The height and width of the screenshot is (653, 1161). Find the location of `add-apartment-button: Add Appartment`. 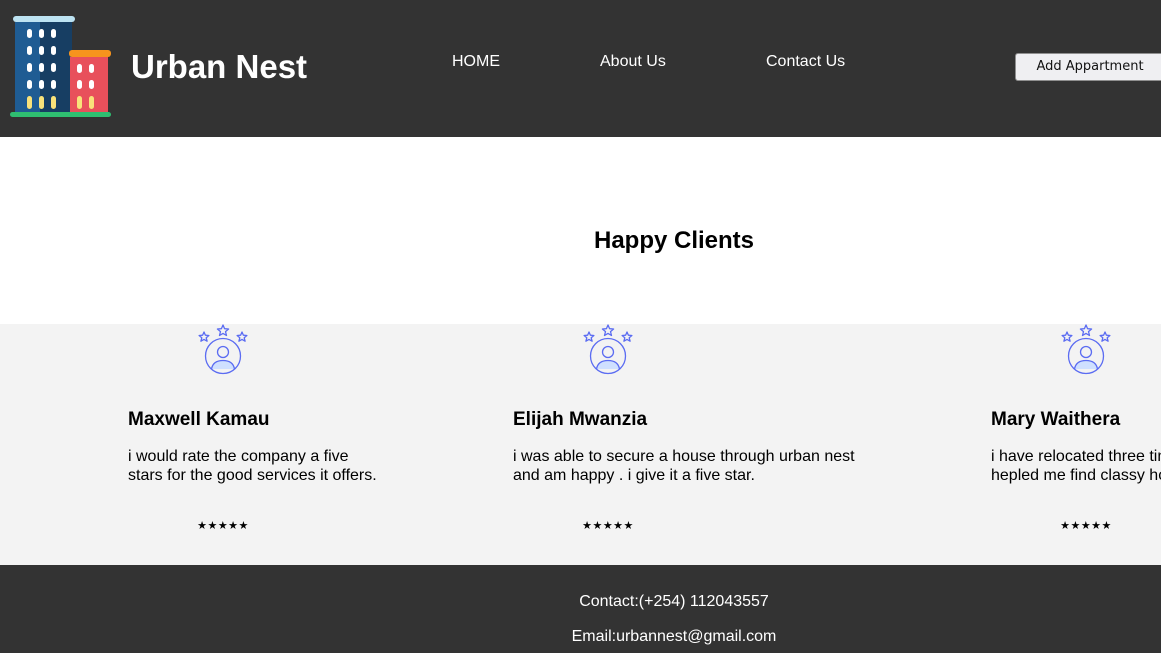

add-apartment-button: Add Appartment is located at coordinates (1088, 67).